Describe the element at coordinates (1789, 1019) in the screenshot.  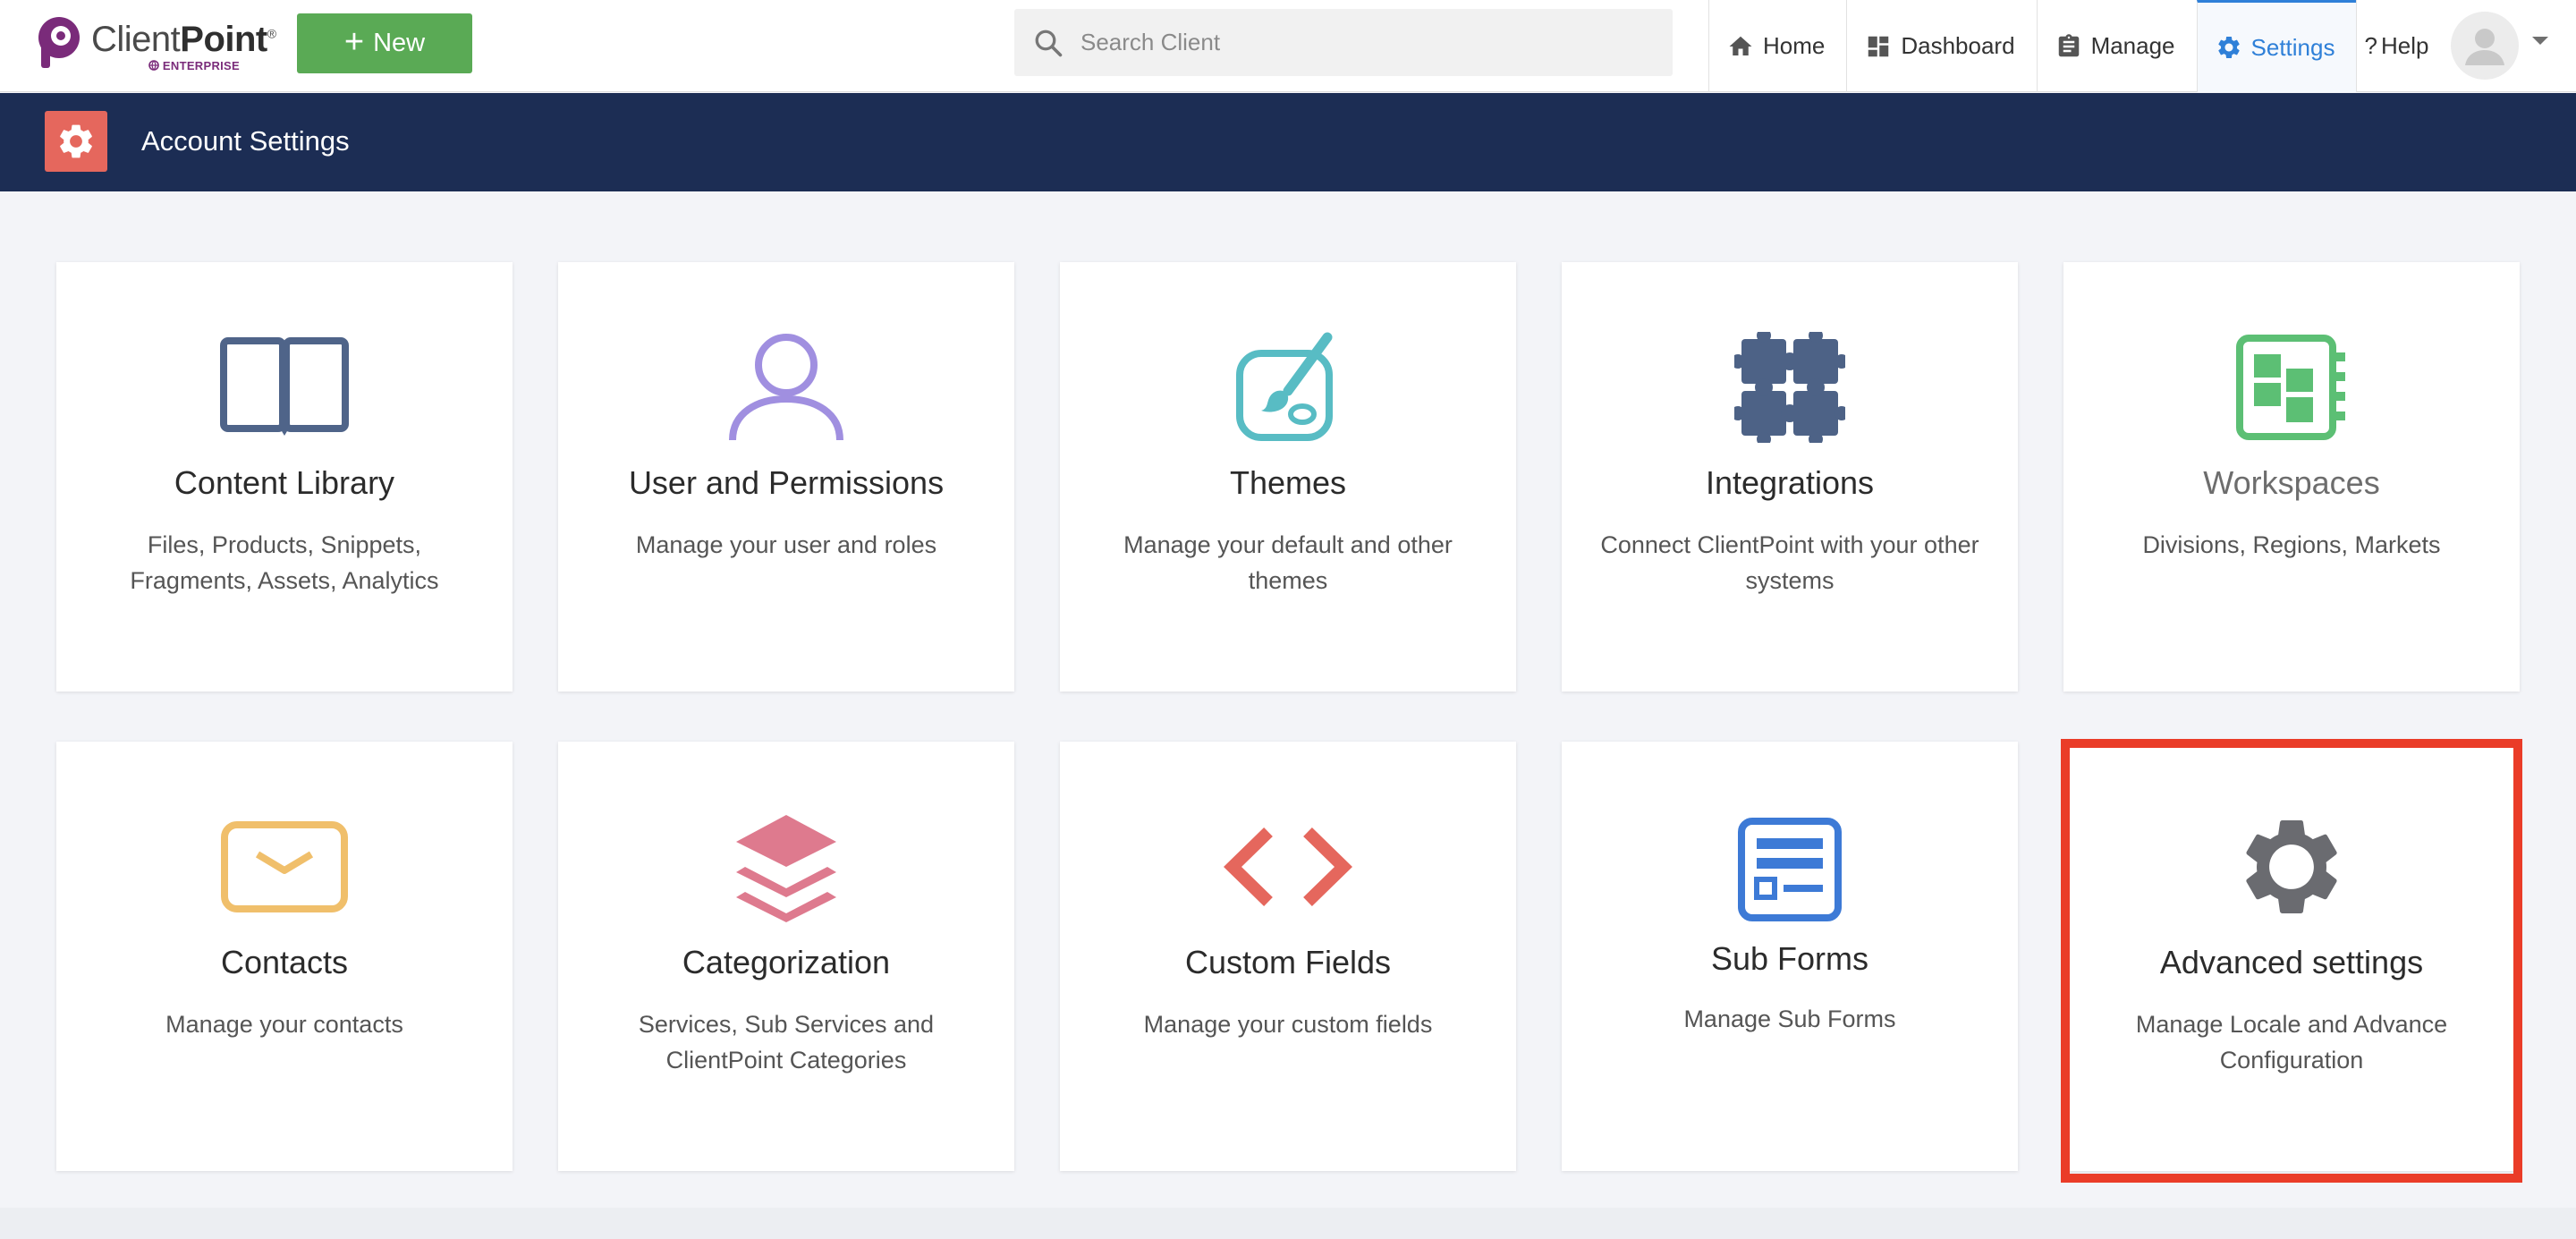
I see `card-description: Manage Sub Forms` at that location.